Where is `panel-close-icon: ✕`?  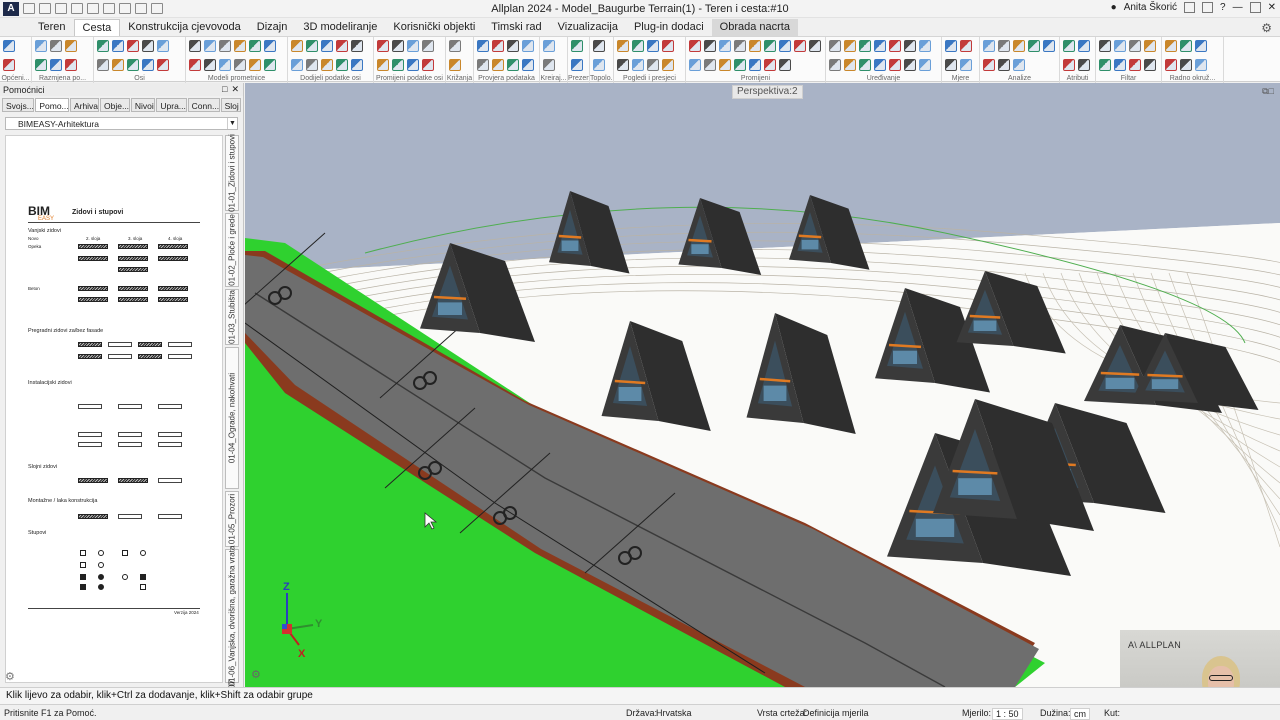
panel-close-icon: ✕ is located at coordinates (235, 89).